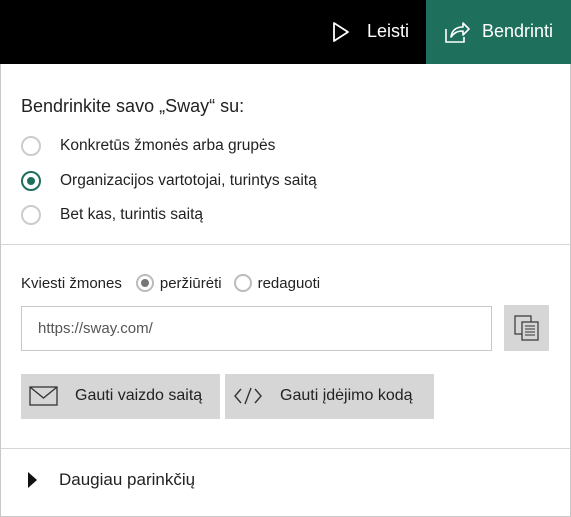 The image size is (571, 517). What do you see at coordinates (341, 32) in the screenshot?
I see `play-icon` at bounding box center [341, 32].